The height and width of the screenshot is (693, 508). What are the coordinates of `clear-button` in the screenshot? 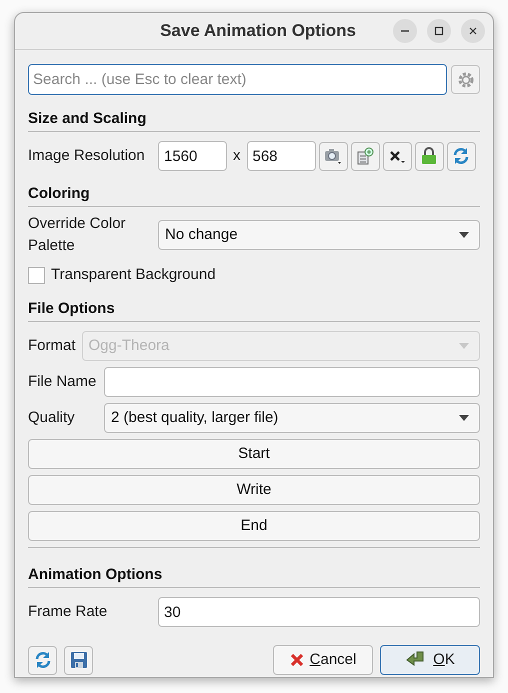 It's located at (397, 156).